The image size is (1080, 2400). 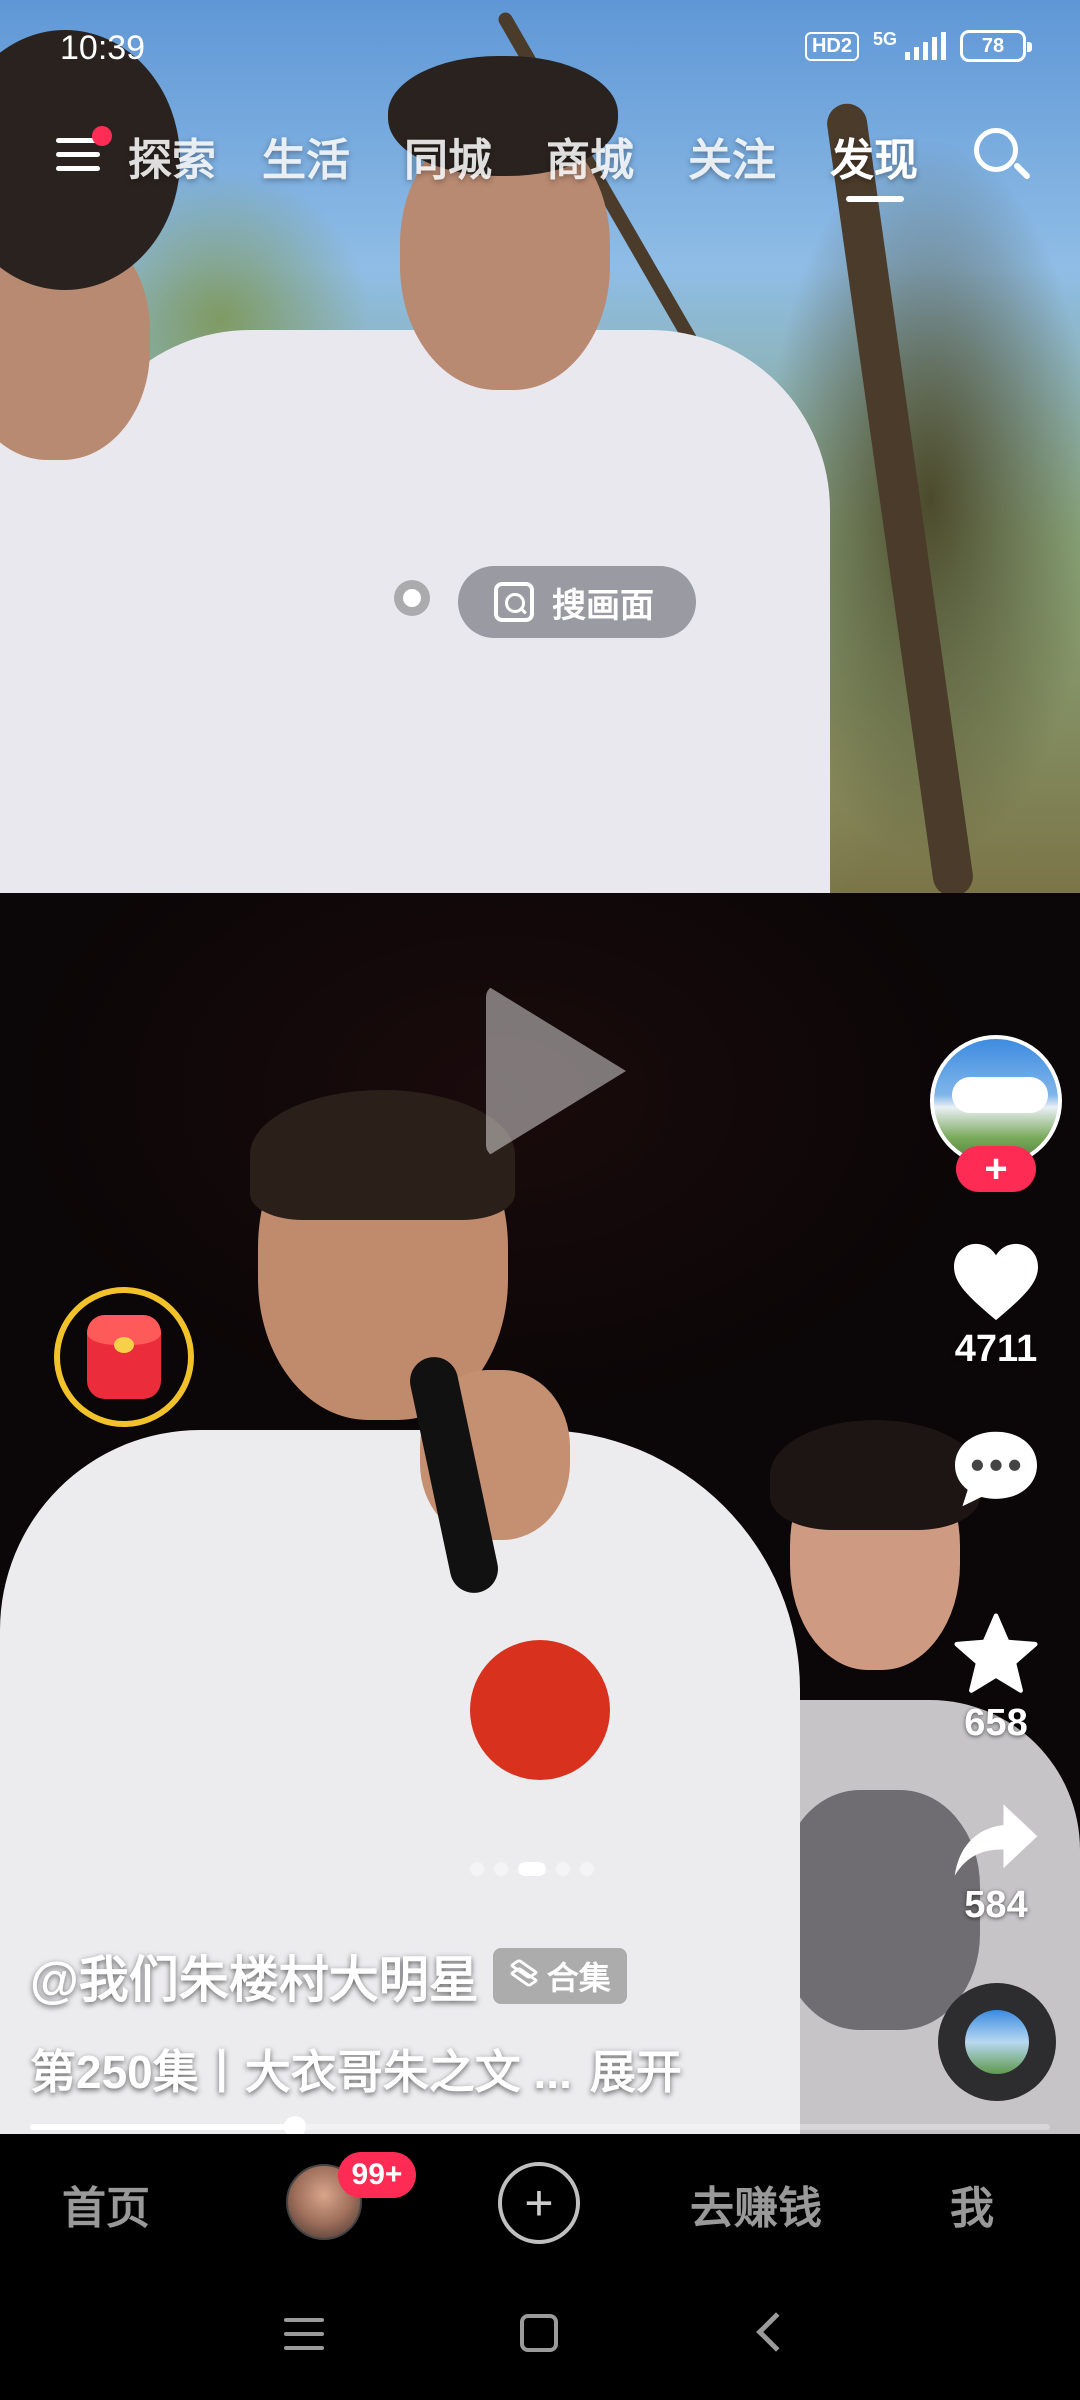 What do you see at coordinates (996, 1349) in the screenshot?
I see `like-count: 4711` at bounding box center [996, 1349].